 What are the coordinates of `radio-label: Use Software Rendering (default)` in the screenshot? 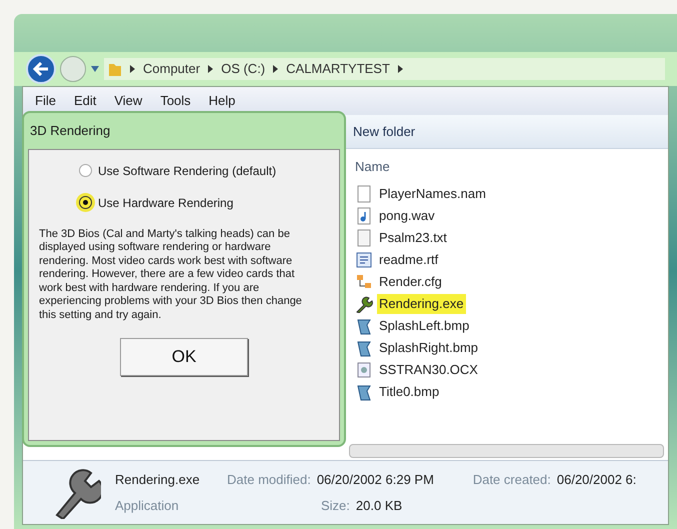 It's located at (187, 171).